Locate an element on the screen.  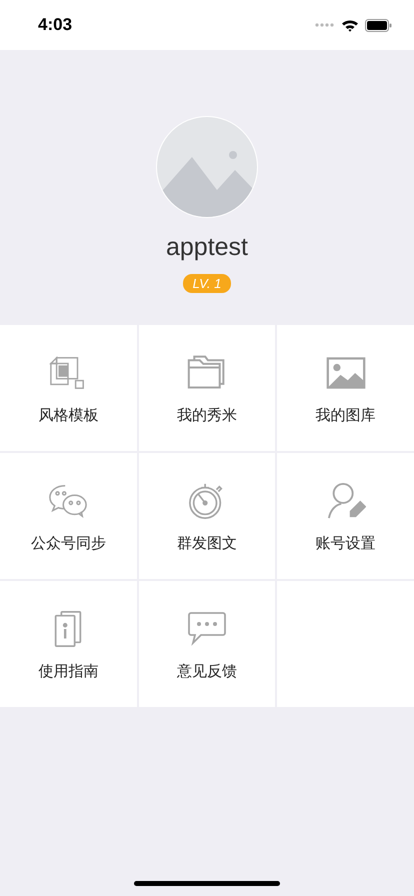
menu-label: 我的图库 is located at coordinates (346, 415).